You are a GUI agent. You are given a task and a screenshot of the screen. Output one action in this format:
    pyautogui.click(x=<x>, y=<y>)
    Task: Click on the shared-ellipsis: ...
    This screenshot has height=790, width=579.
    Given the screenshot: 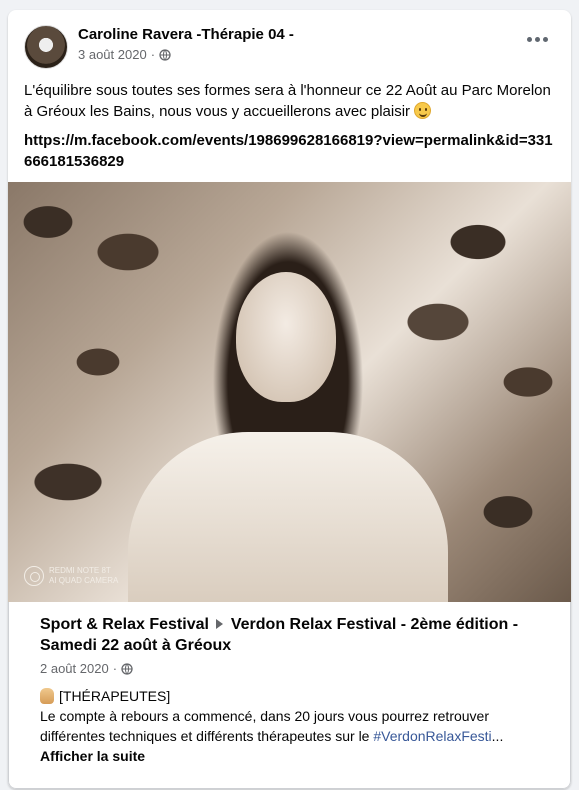 What is the action you would take?
    pyautogui.click(x=497, y=736)
    